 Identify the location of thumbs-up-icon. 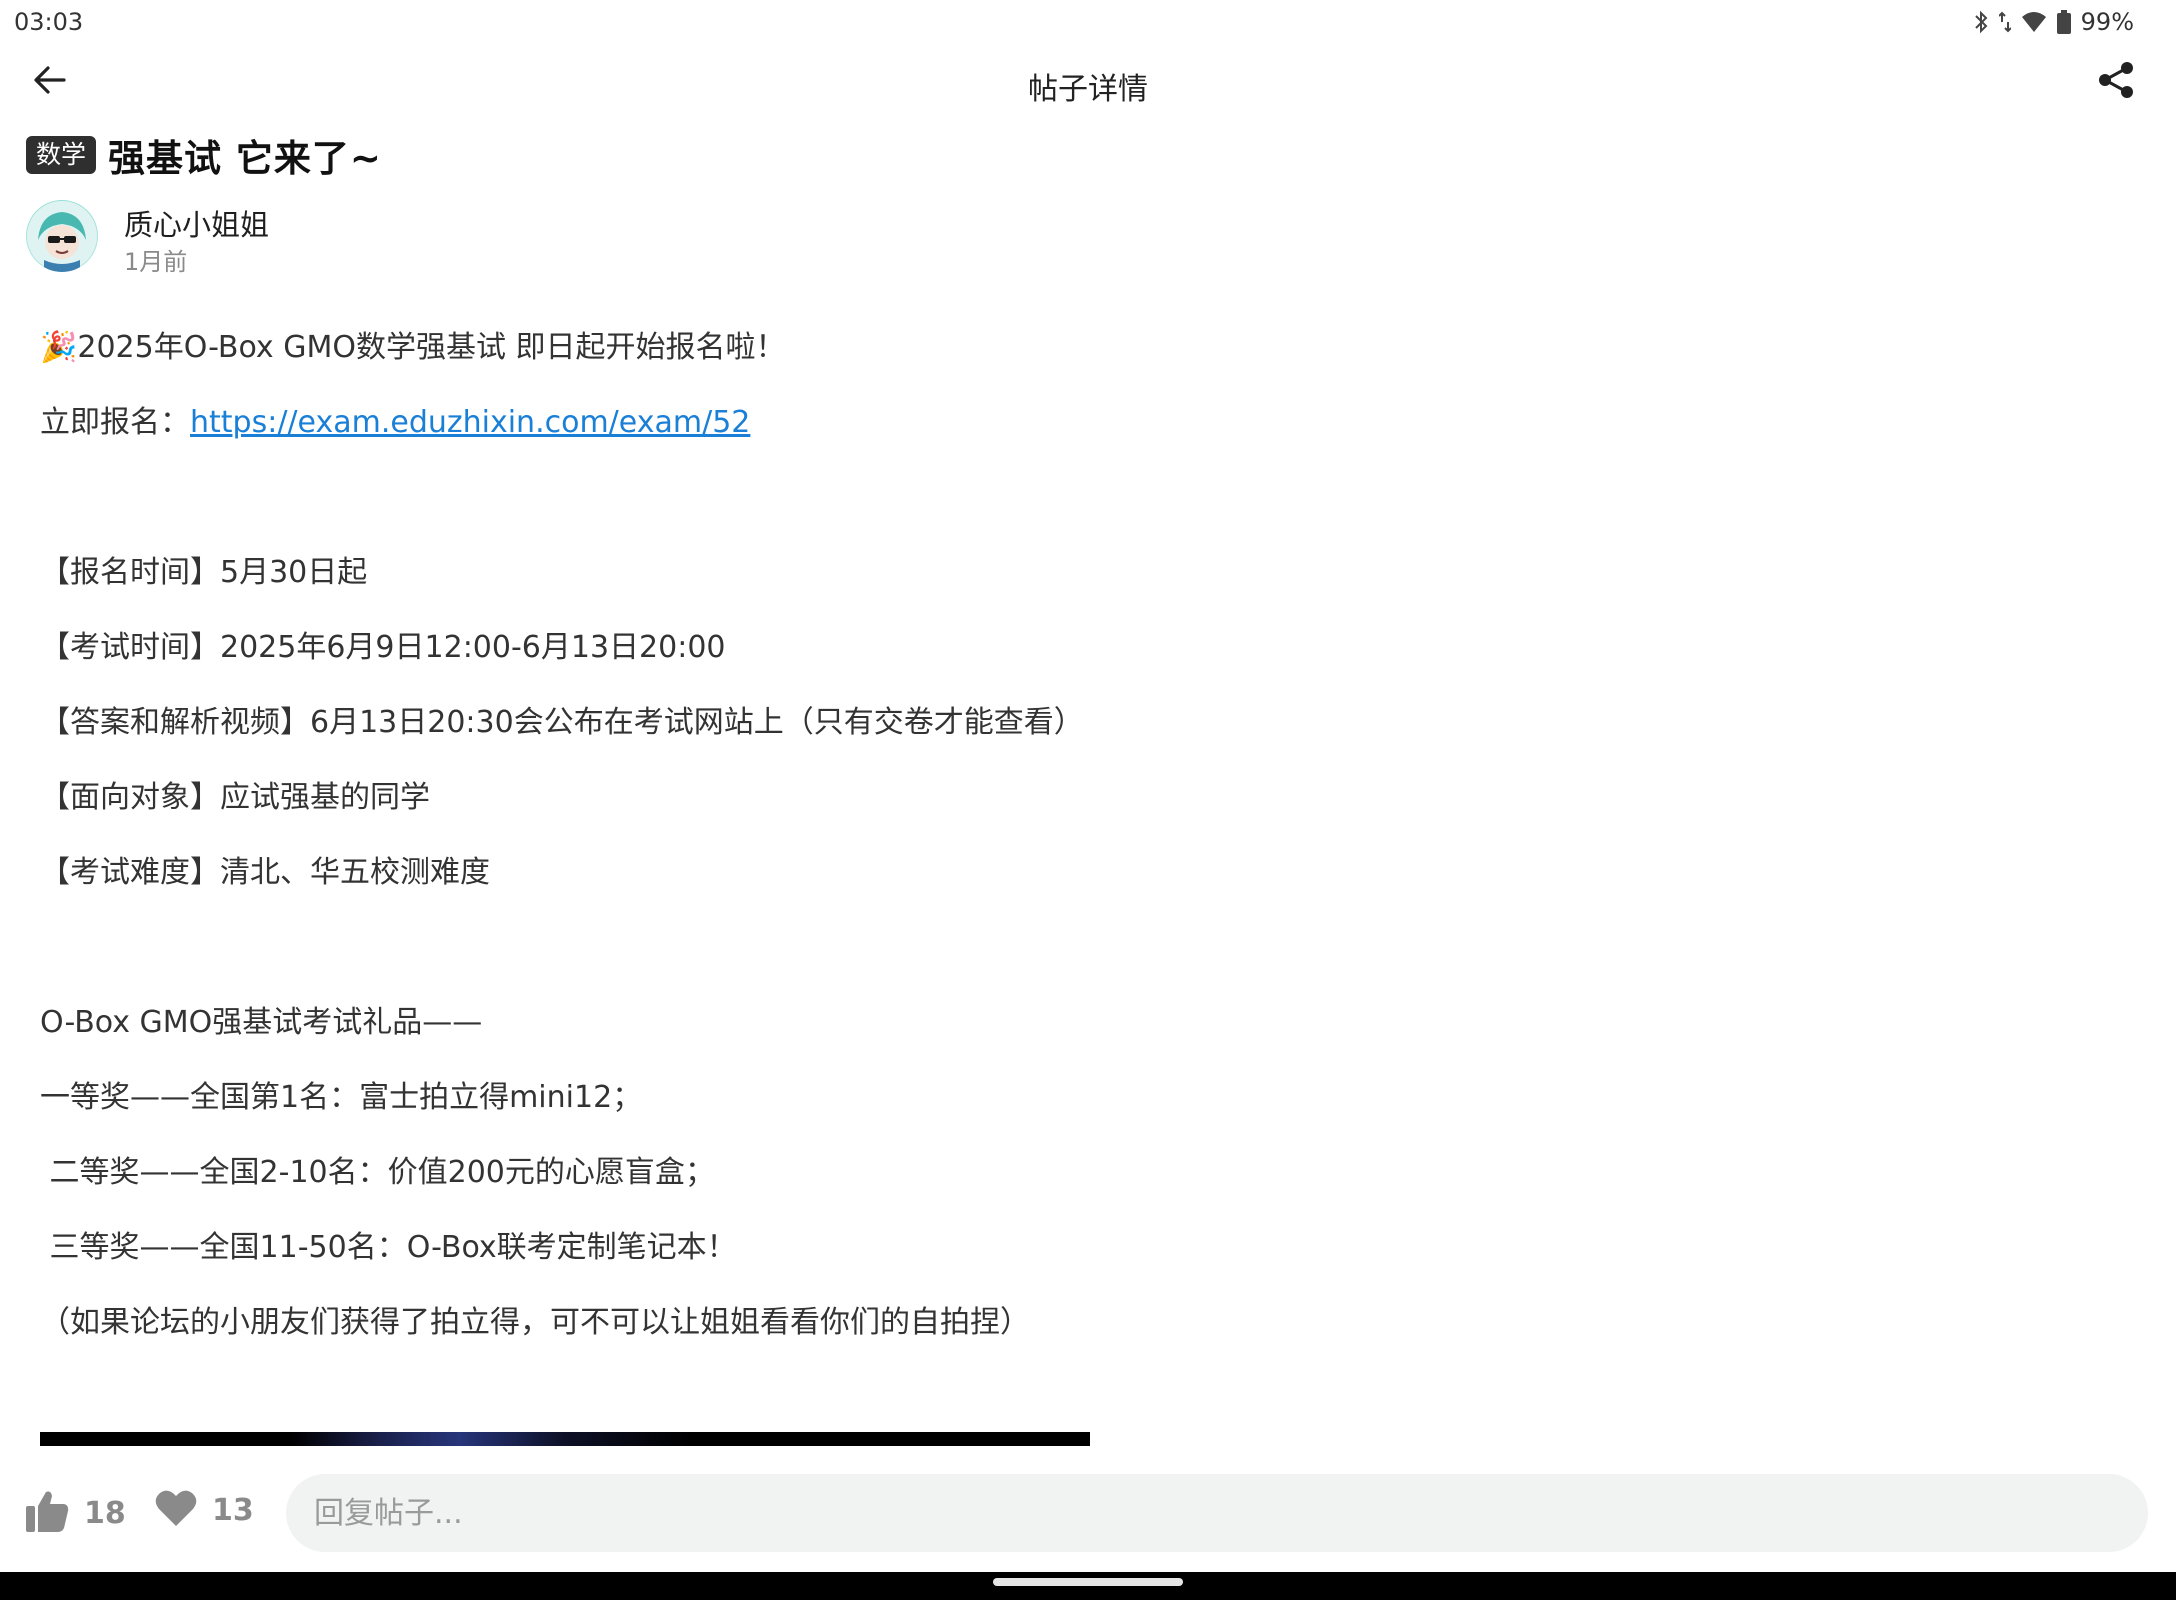
(47, 1513).